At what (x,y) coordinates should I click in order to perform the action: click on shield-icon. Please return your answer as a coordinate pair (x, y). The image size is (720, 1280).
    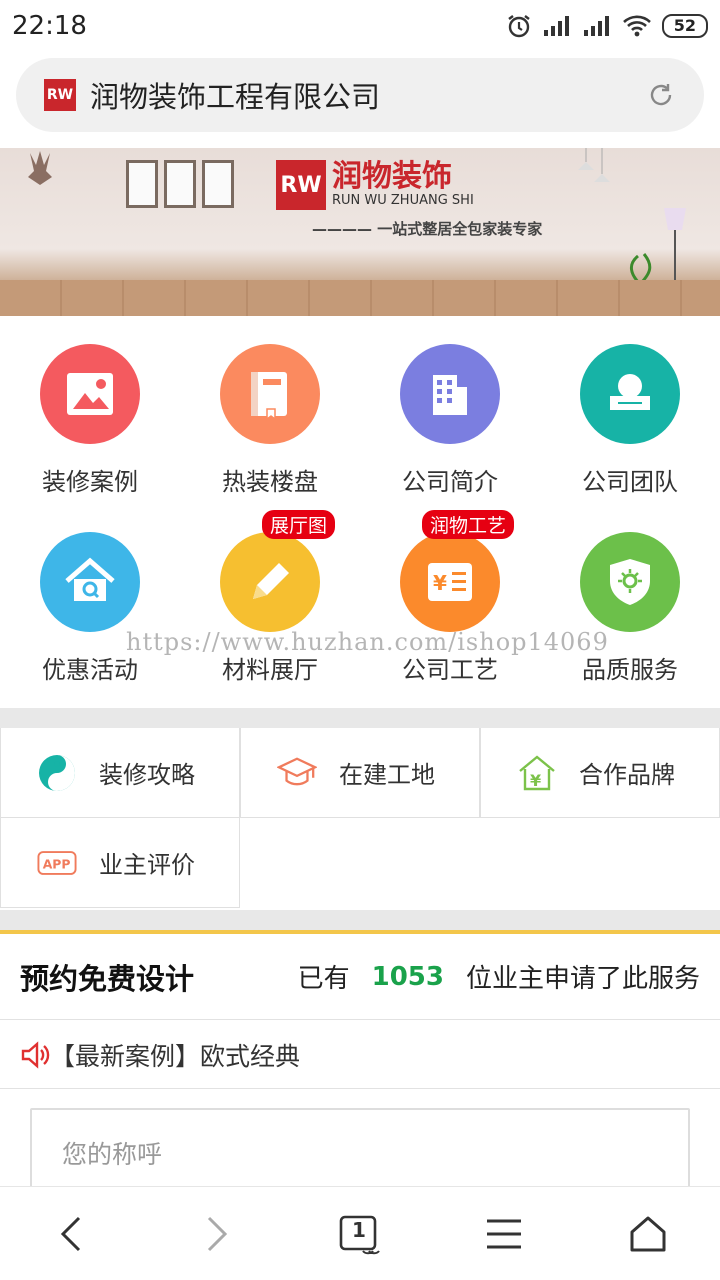
    Looking at the image, I should click on (630, 582).